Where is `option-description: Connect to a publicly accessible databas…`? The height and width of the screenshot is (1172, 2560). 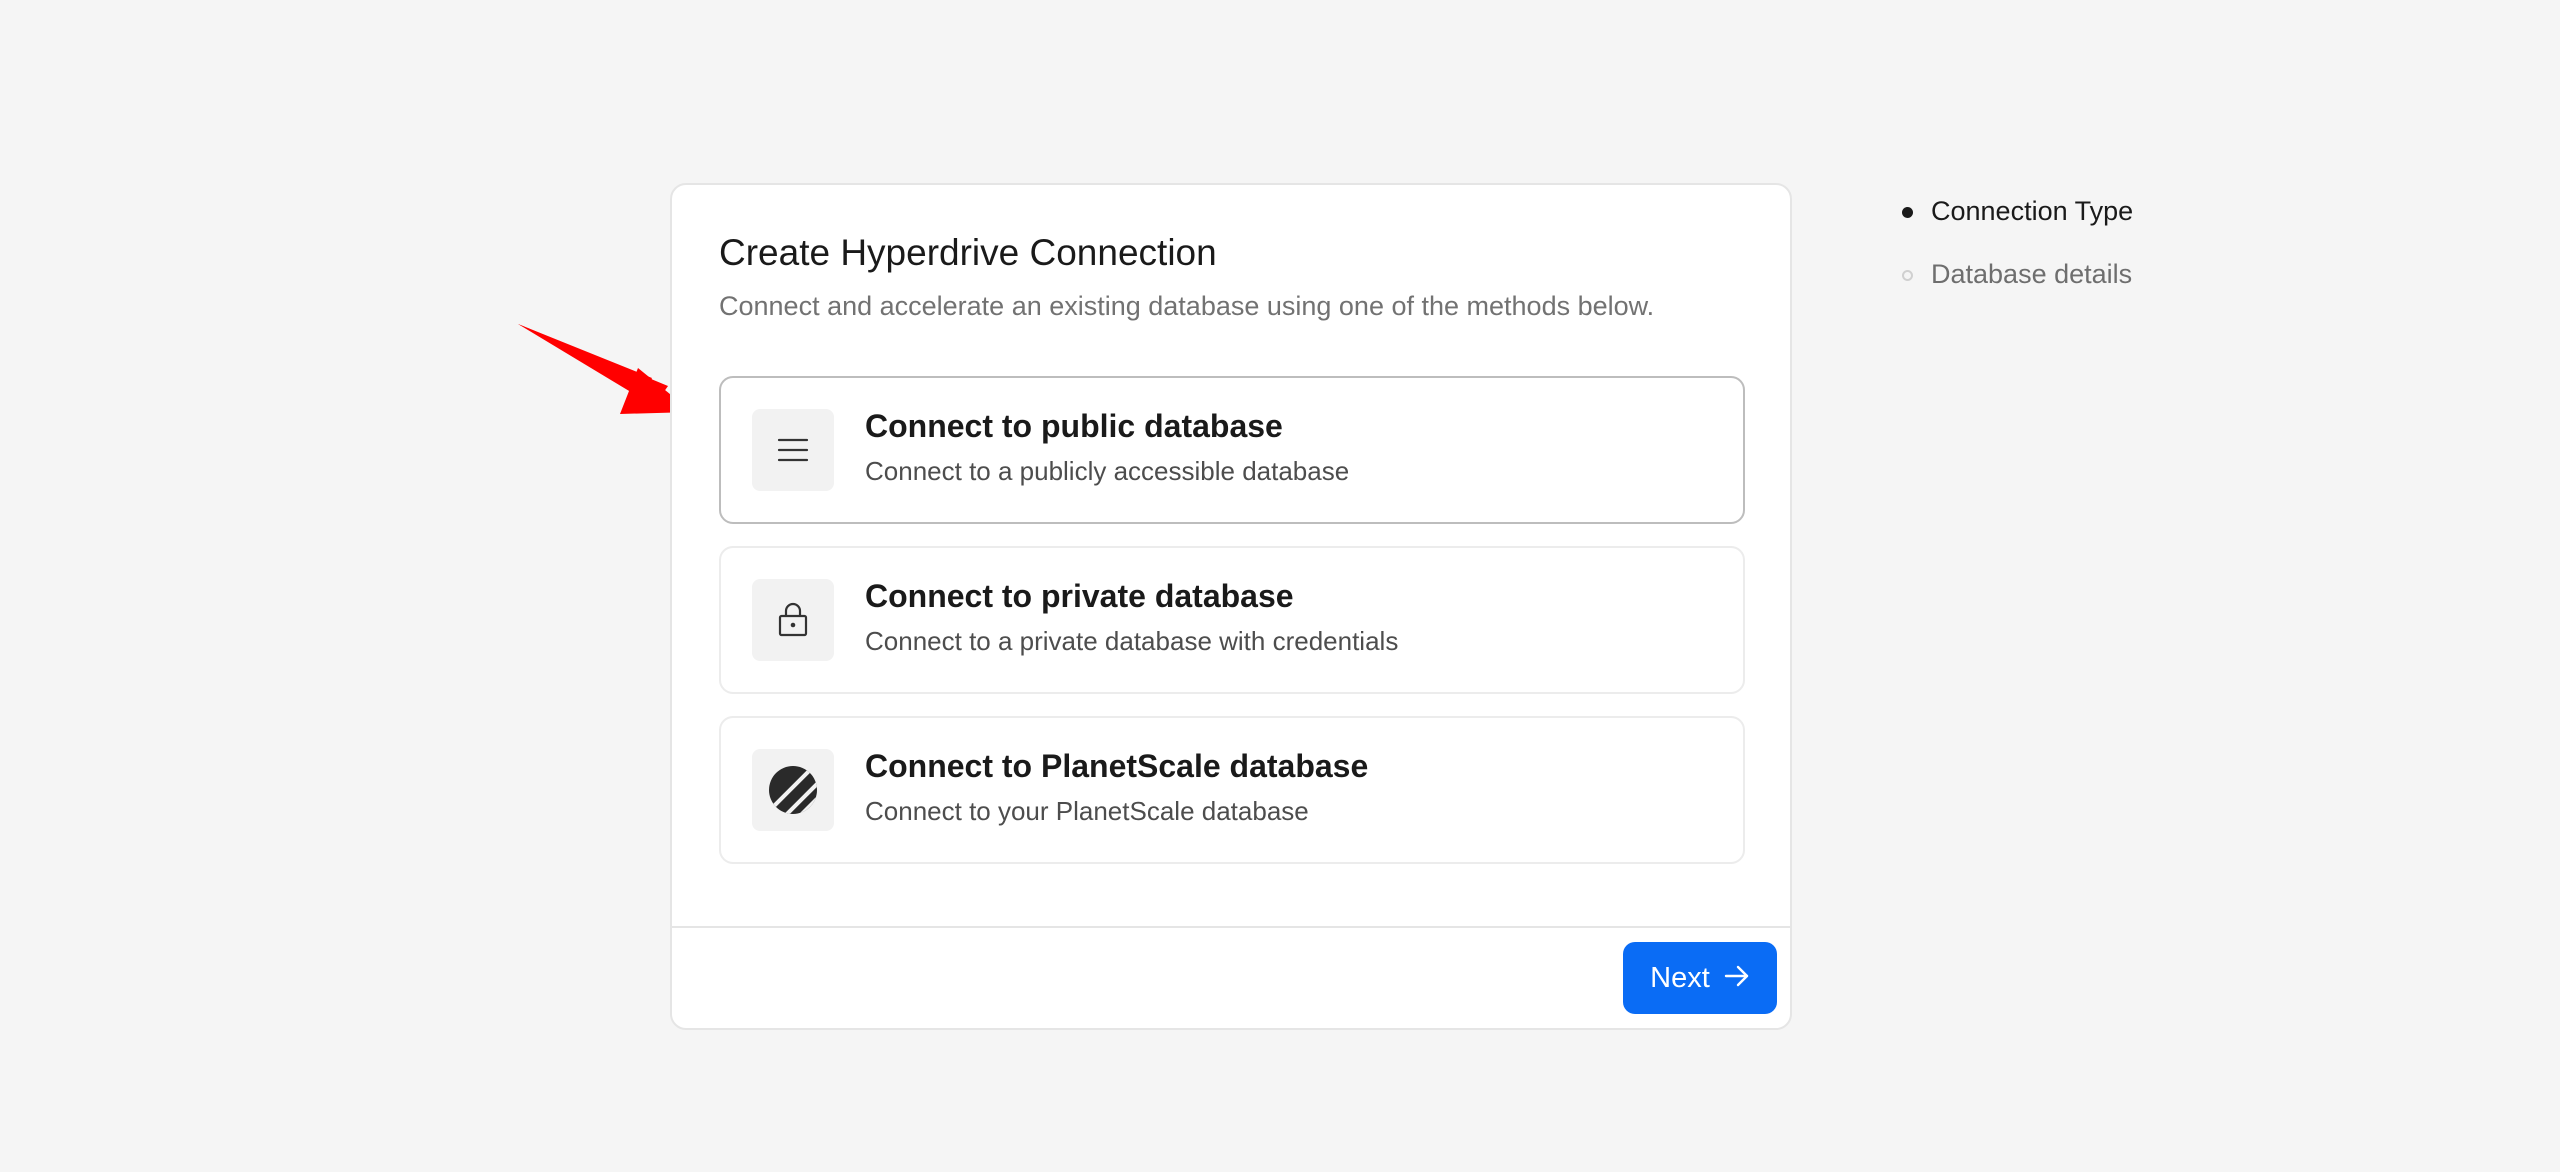
option-description: Connect to a publicly accessible databas… is located at coordinates (1107, 471).